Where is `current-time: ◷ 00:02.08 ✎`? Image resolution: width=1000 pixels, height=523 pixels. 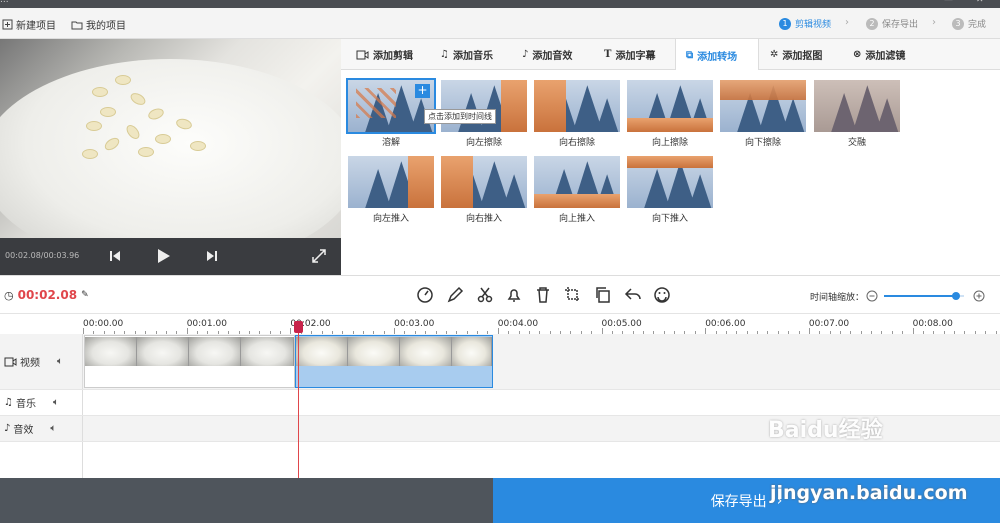 current-time: ◷ 00:02.08 ✎ is located at coordinates (46, 295).